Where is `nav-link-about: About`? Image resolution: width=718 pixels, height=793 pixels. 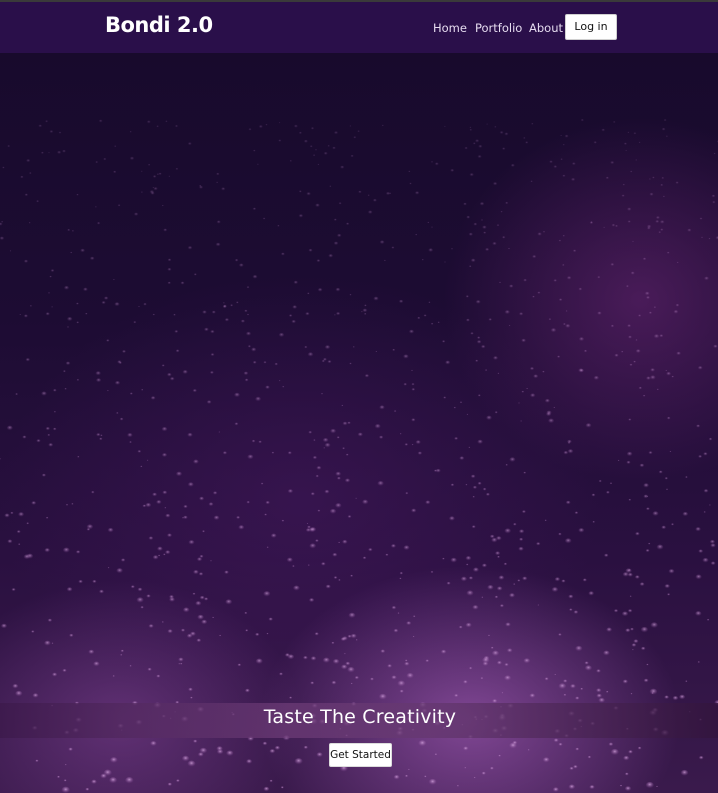
nav-link-about: About is located at coordinates (546, 28).